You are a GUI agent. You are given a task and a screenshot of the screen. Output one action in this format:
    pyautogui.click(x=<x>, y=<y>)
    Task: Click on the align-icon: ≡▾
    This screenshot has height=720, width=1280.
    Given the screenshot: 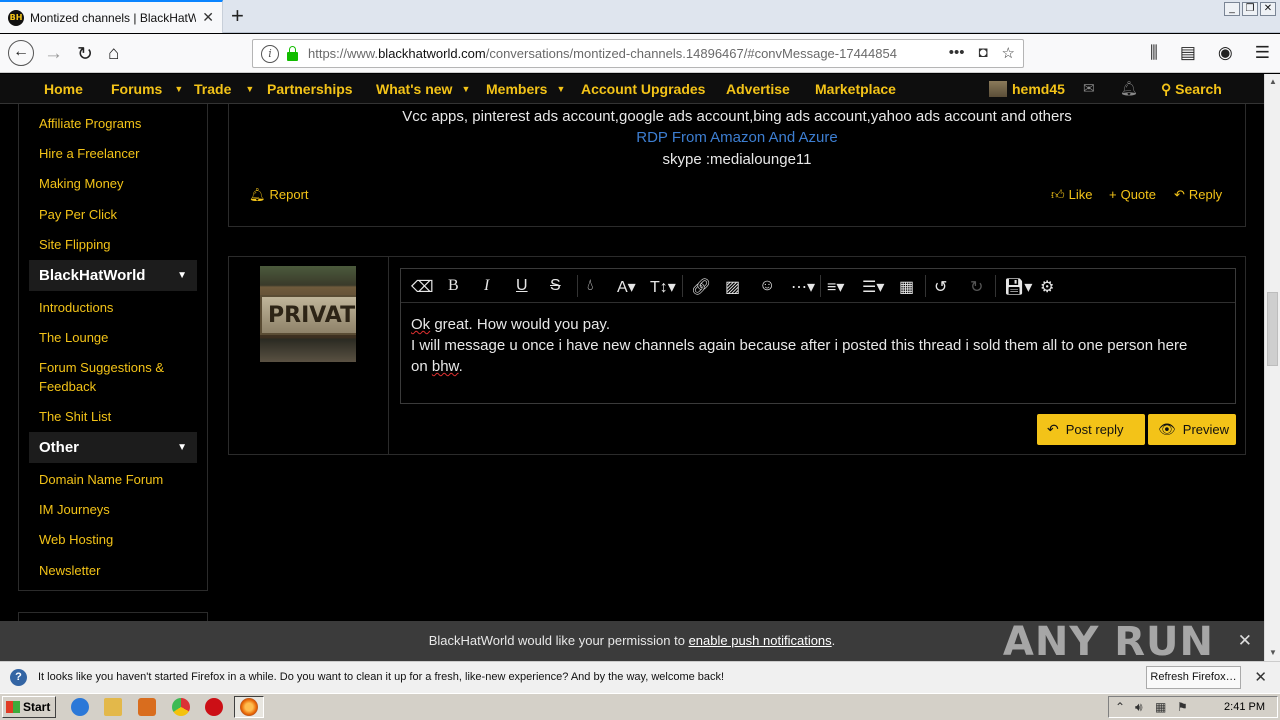 What is the action you would take?
    pyautogui.click(x=835, y=287)
    